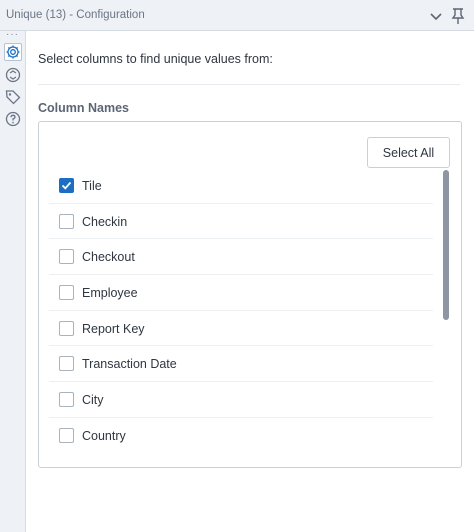 This screenshot has height=532, width=474. Describe the element at coordinates (93, 400) in the screenshot. I see `column-label: City` at that location.